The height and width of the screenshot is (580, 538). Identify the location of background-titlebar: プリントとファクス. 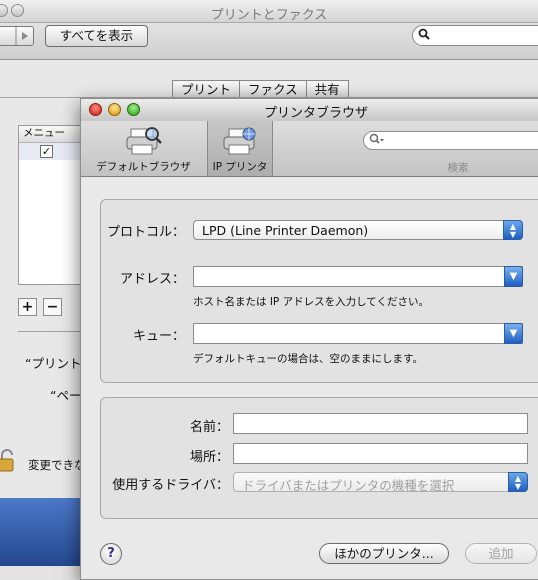
(269, 11).